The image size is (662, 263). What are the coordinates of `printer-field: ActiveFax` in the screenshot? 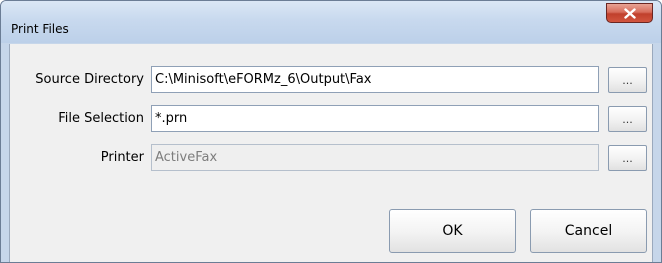 It's located at (375, 157).